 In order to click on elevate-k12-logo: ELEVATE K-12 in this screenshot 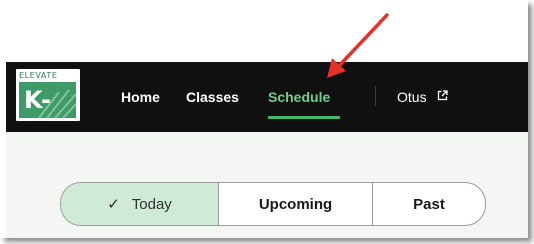, I will do `click(48, 95)`.